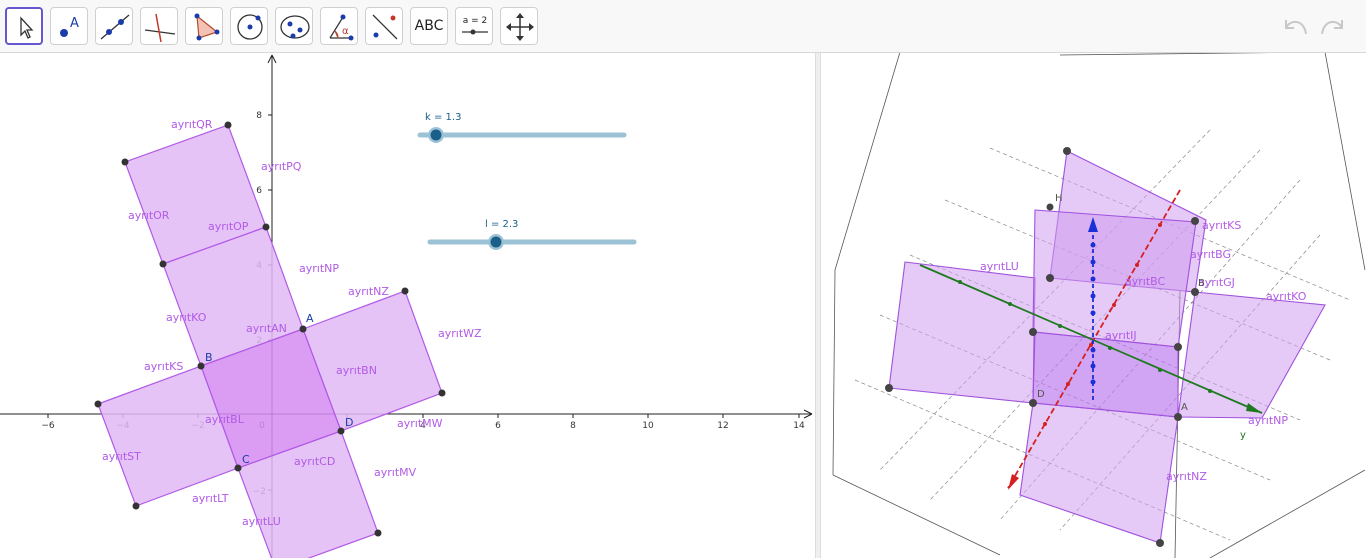 The image size is (1366, 558). What do you see at coordinates (249, 26) in the screenshot?
I see `circle-tool-button` at bounding box center [249, 26].